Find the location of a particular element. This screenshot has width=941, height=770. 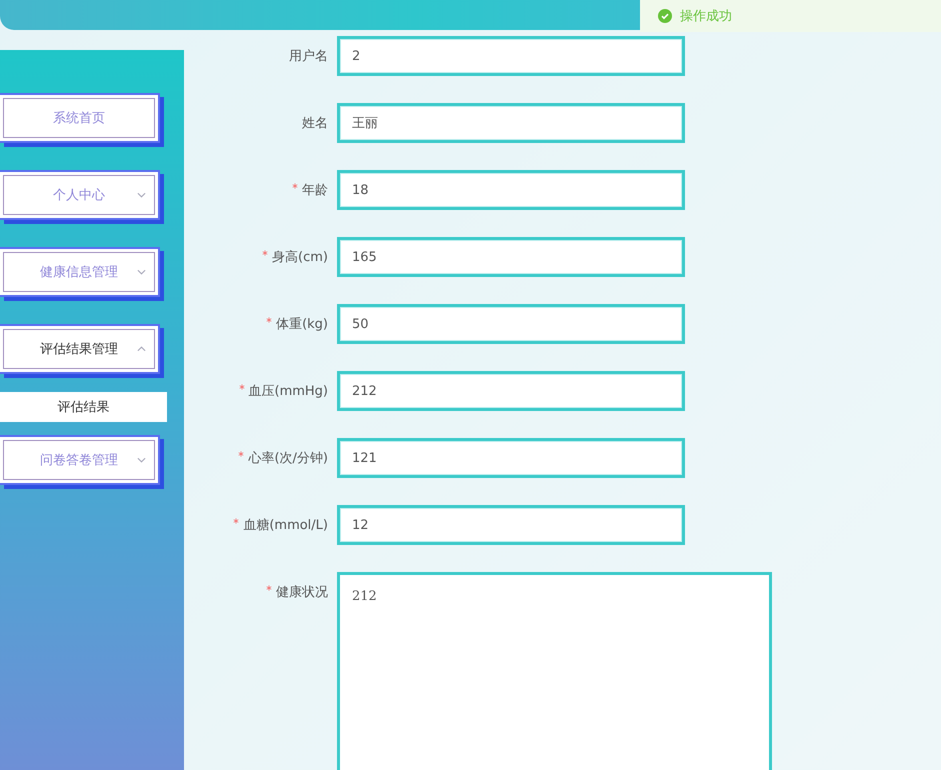

input-field: 50 is located at coordinates (511, 324).